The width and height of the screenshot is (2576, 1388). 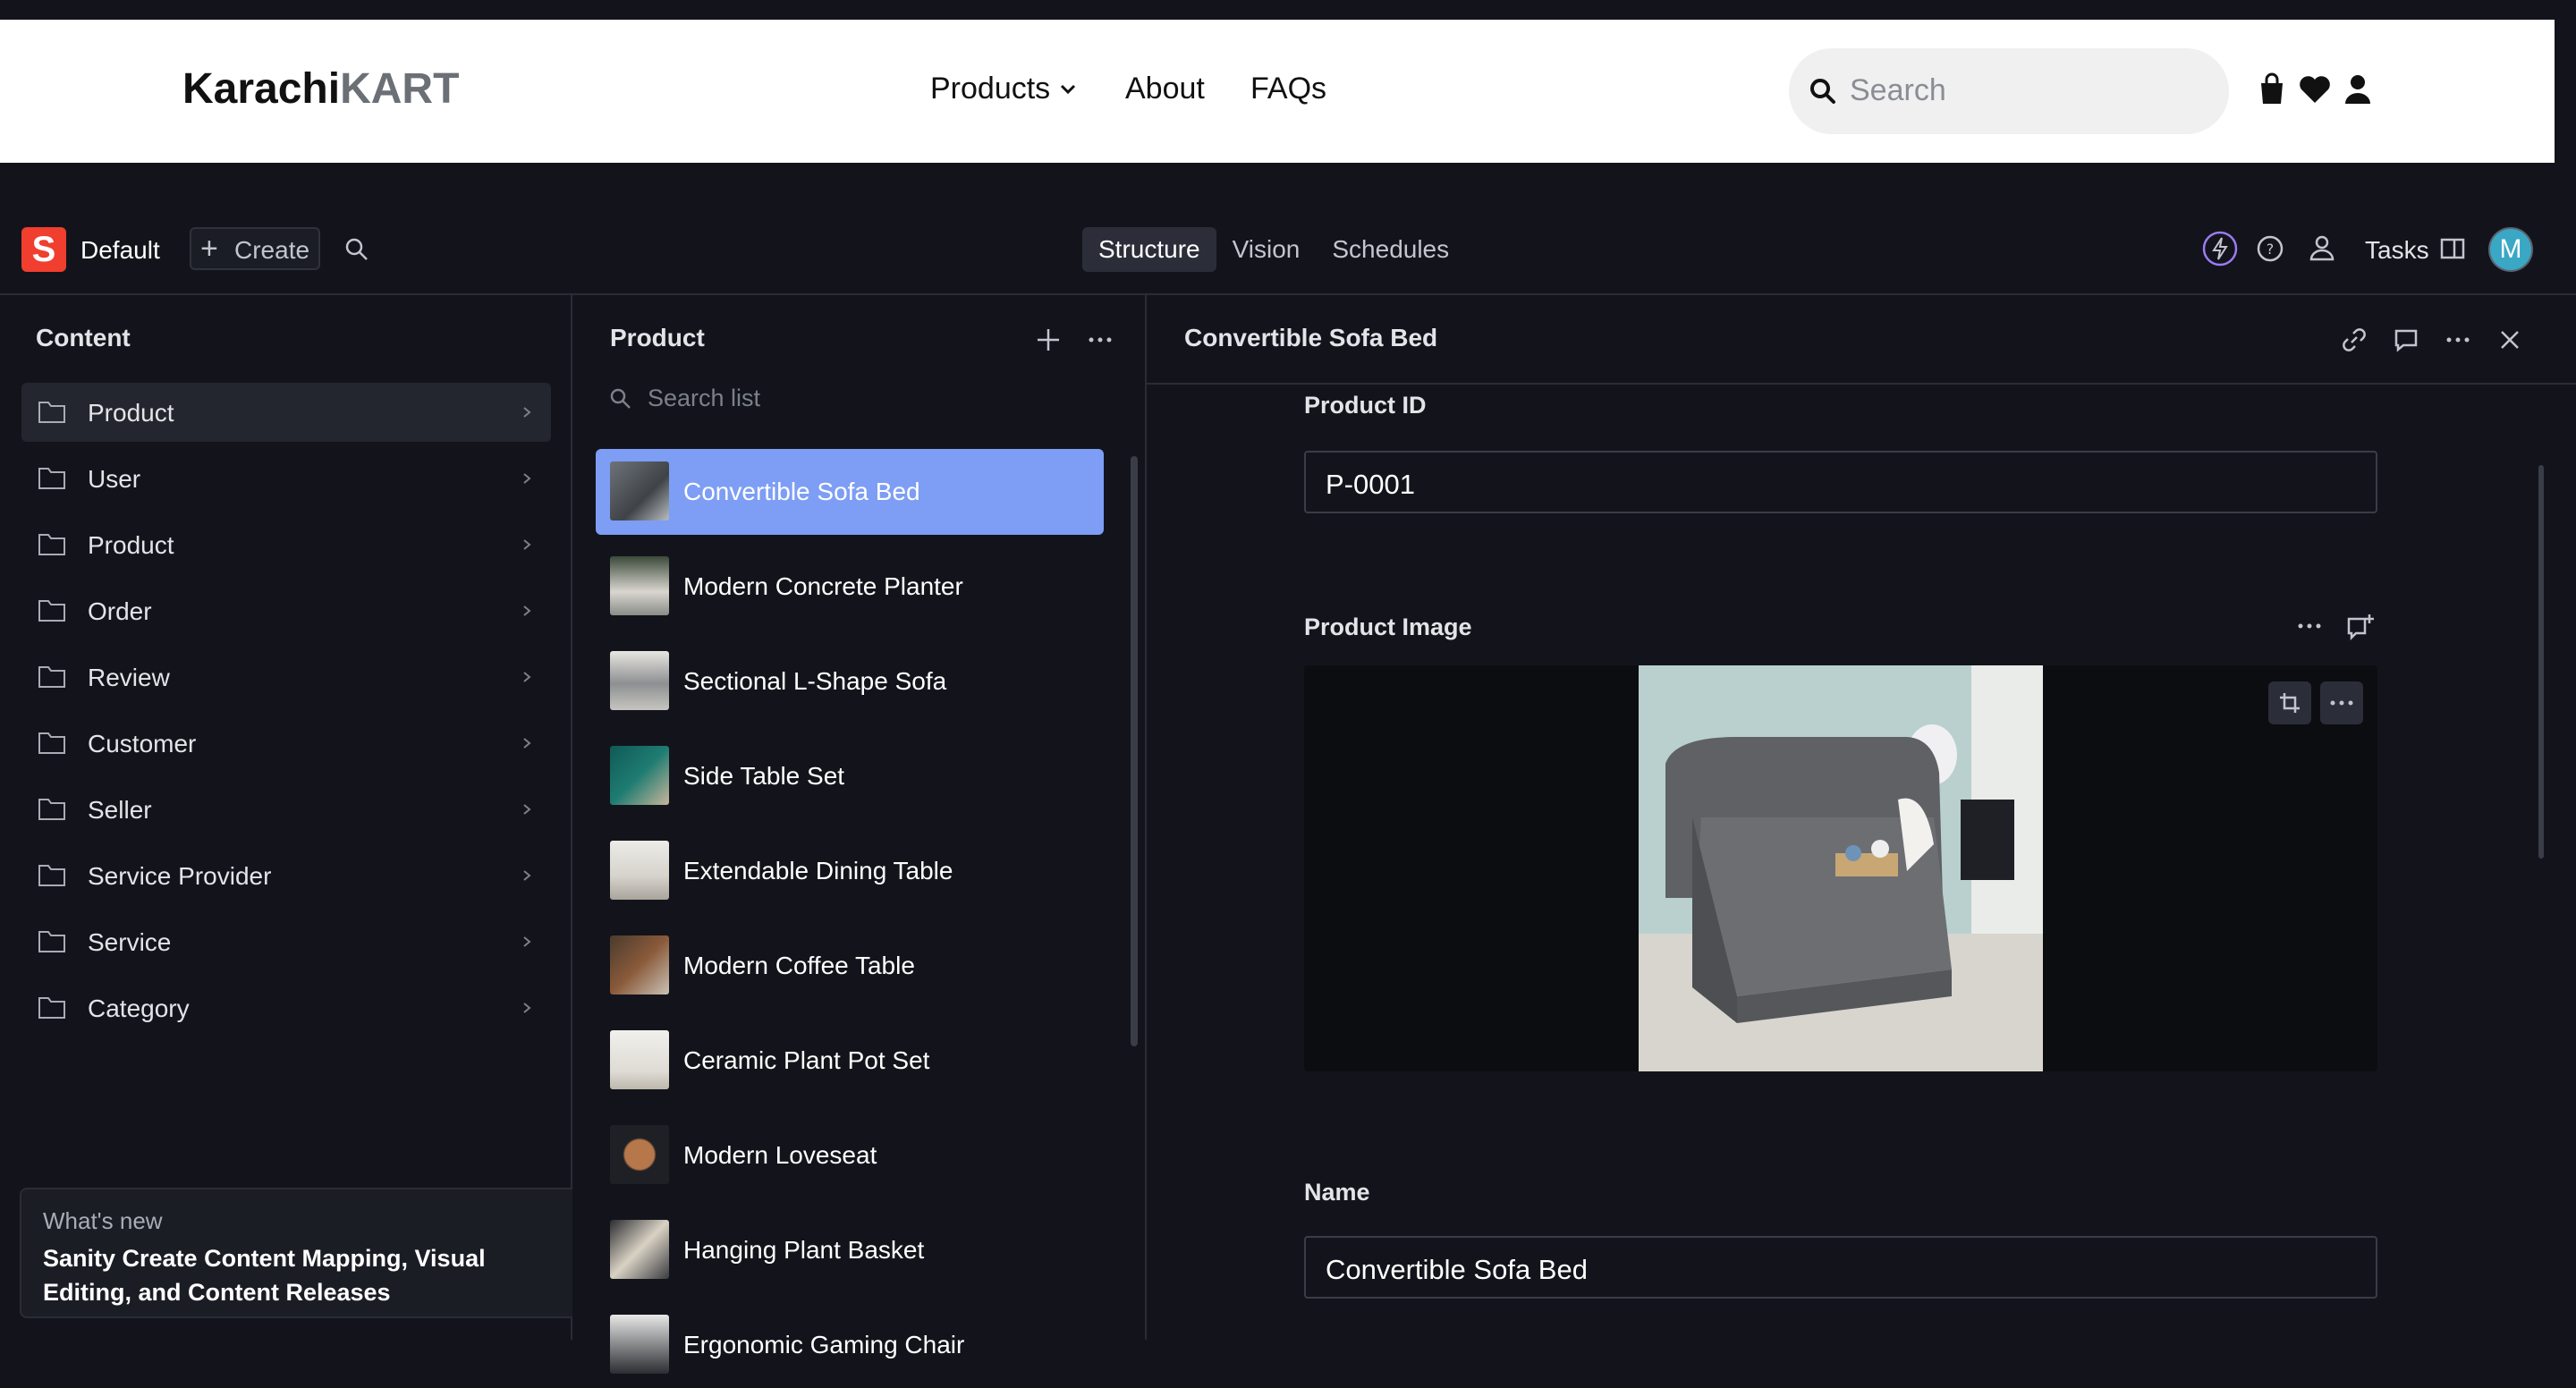 I want to click on content-item-label: Category, so click(x=139, y=1008).